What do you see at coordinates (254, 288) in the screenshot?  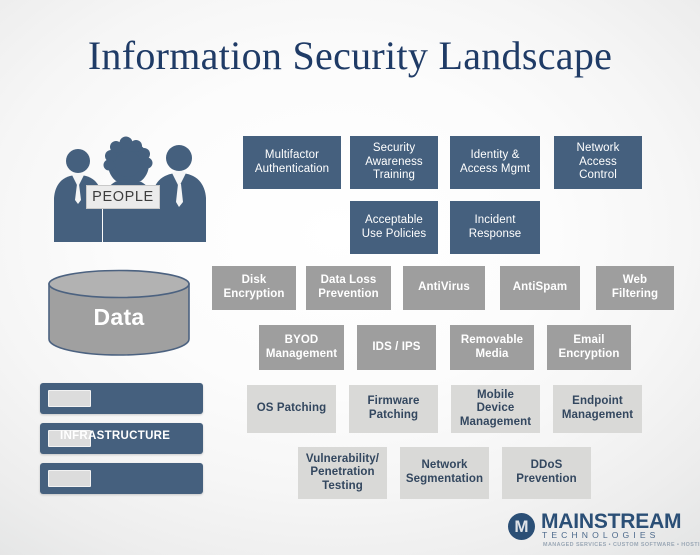 I see `control-box: Disk Encryption` at bounding box center [254, 288].